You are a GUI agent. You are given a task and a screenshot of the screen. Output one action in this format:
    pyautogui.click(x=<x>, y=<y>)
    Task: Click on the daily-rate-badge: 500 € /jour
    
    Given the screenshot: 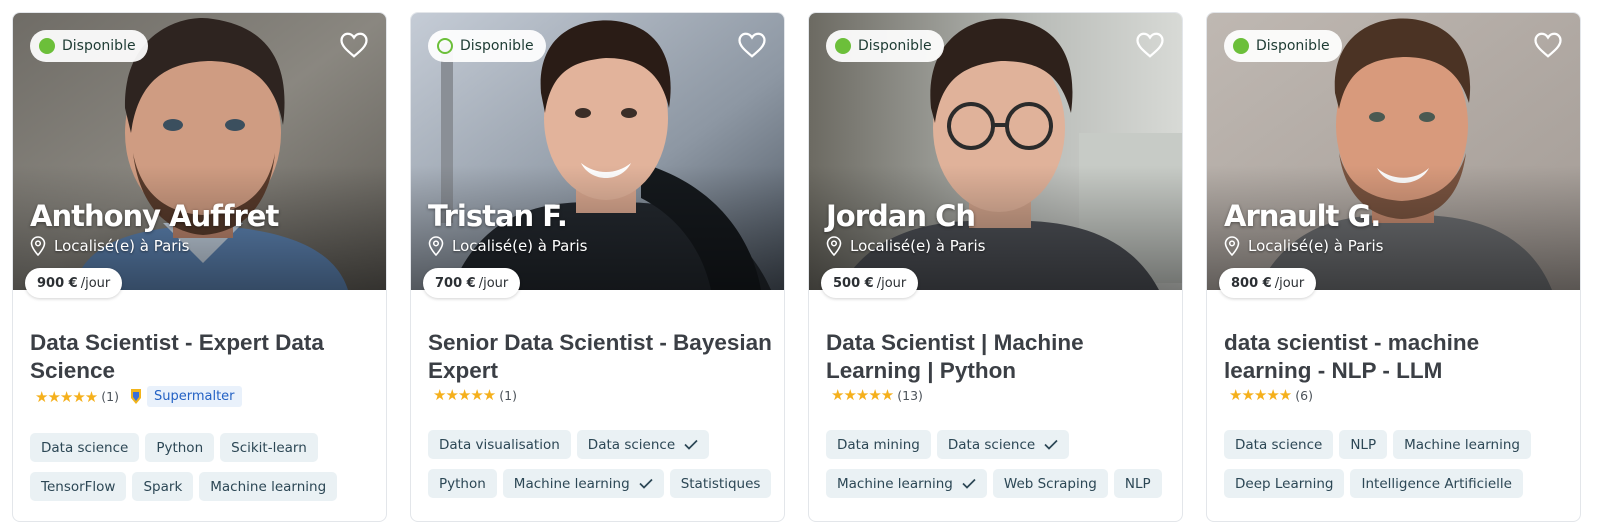 What is the action you would take?
    pyautogui.click(x=870, y=283)
    